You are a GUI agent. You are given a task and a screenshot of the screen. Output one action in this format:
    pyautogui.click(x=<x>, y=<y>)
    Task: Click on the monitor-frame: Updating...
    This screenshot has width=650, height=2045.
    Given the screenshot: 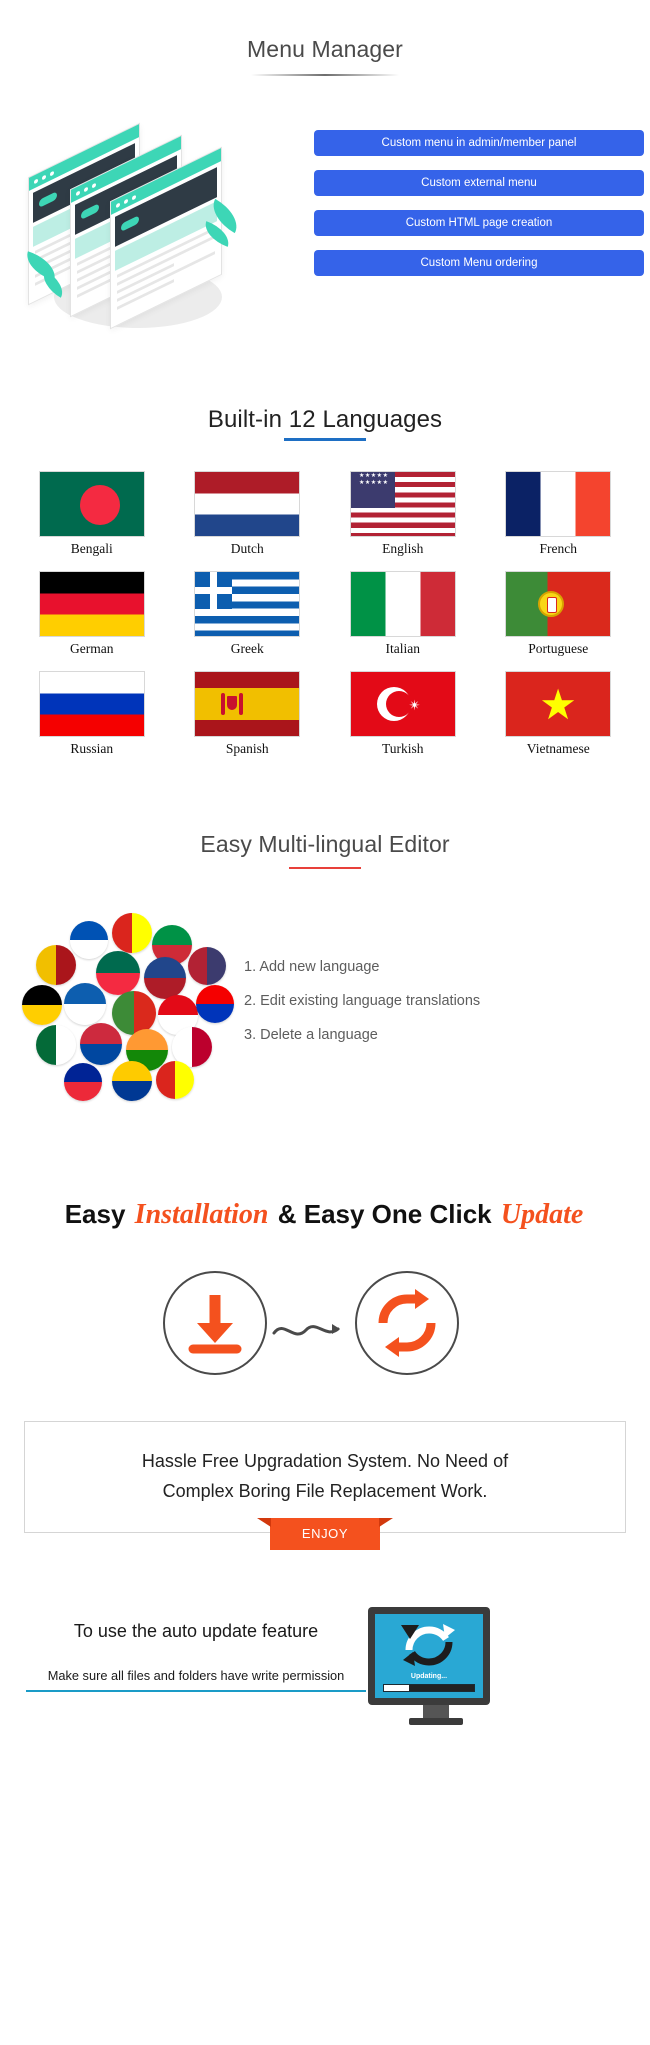 What is the action you would take?
    pyautogui.click(x=429, y=1656)
    